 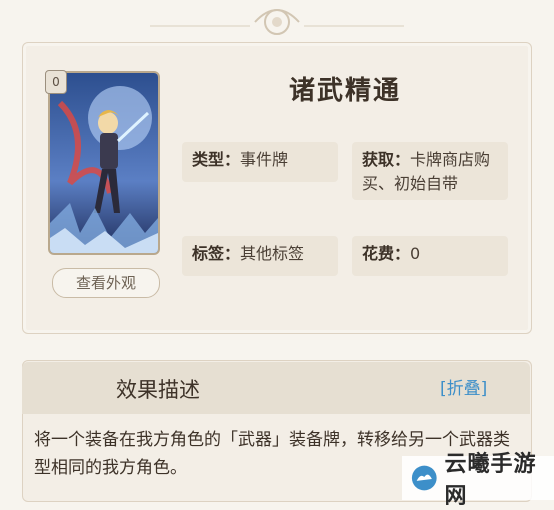 I want to click on top-ornament-icon, so click(x=277, y=21).